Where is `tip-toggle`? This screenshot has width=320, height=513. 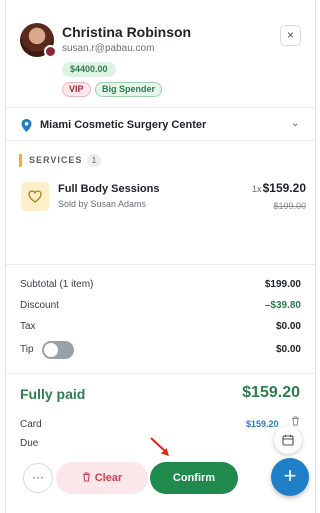
tip-toggle is located at coordinates (58, 350).